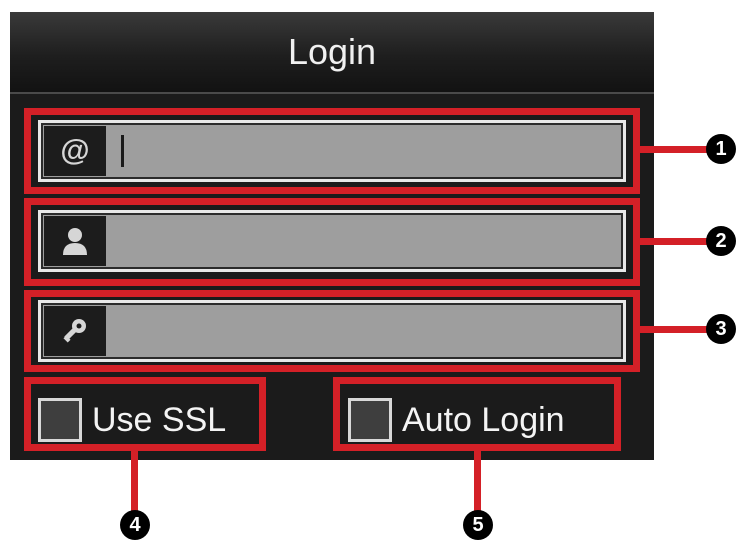 The width and height of the screenshot is (740, 545). Describe the element at coordinates (478, 525) in the screenshot. I see `callout-badge-5: 5` at that location.